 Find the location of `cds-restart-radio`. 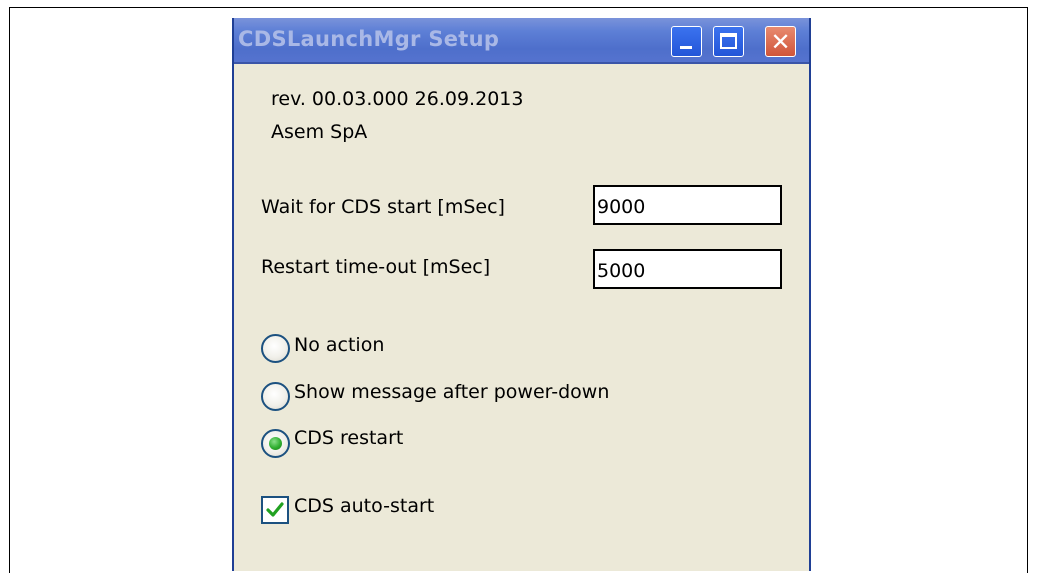

cds-restart-radio is located at coordinates (275, 443).